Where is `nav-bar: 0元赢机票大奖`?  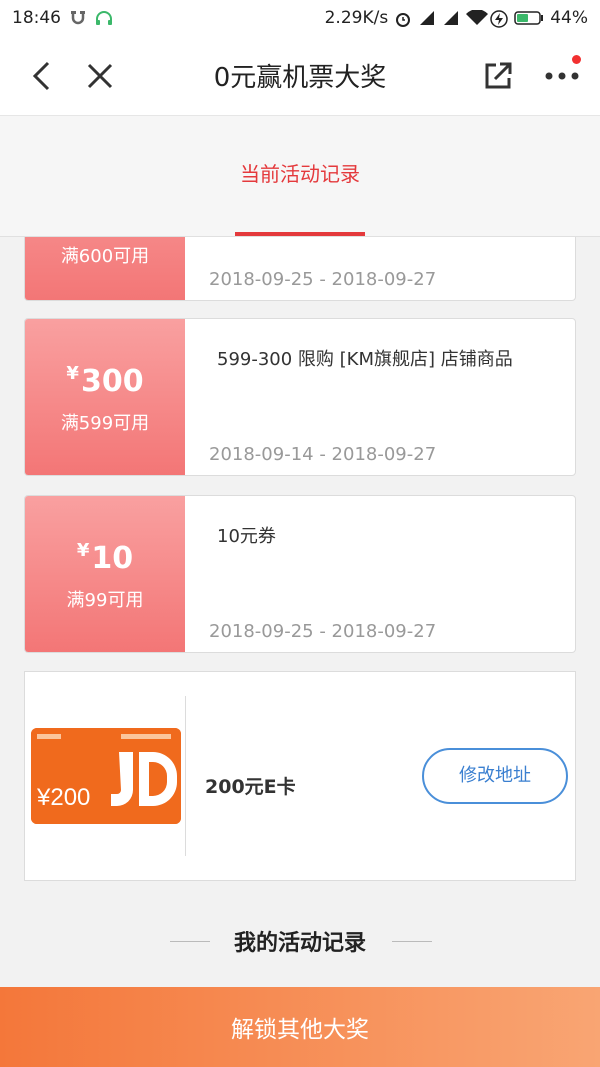
nav-bar: 0元赢机票大奖 is located at coordinates (300, 76).